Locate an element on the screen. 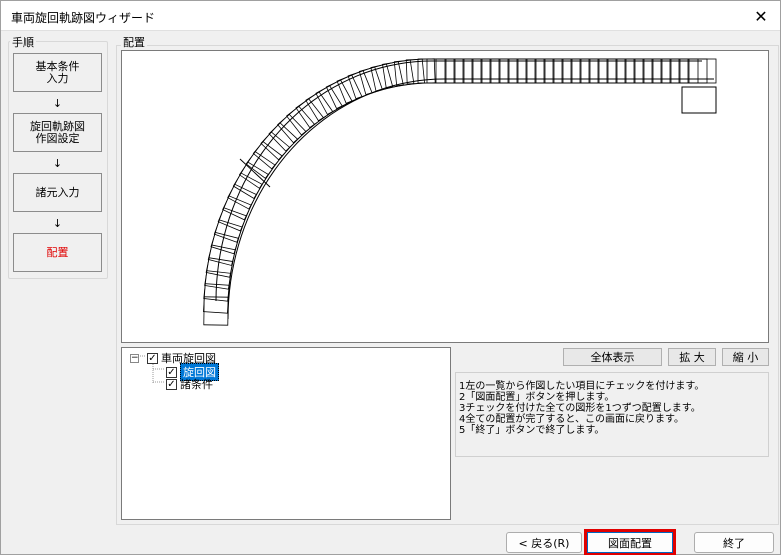  step-basic-conditions-line2: 入力 is located at coordinates (57, 78).